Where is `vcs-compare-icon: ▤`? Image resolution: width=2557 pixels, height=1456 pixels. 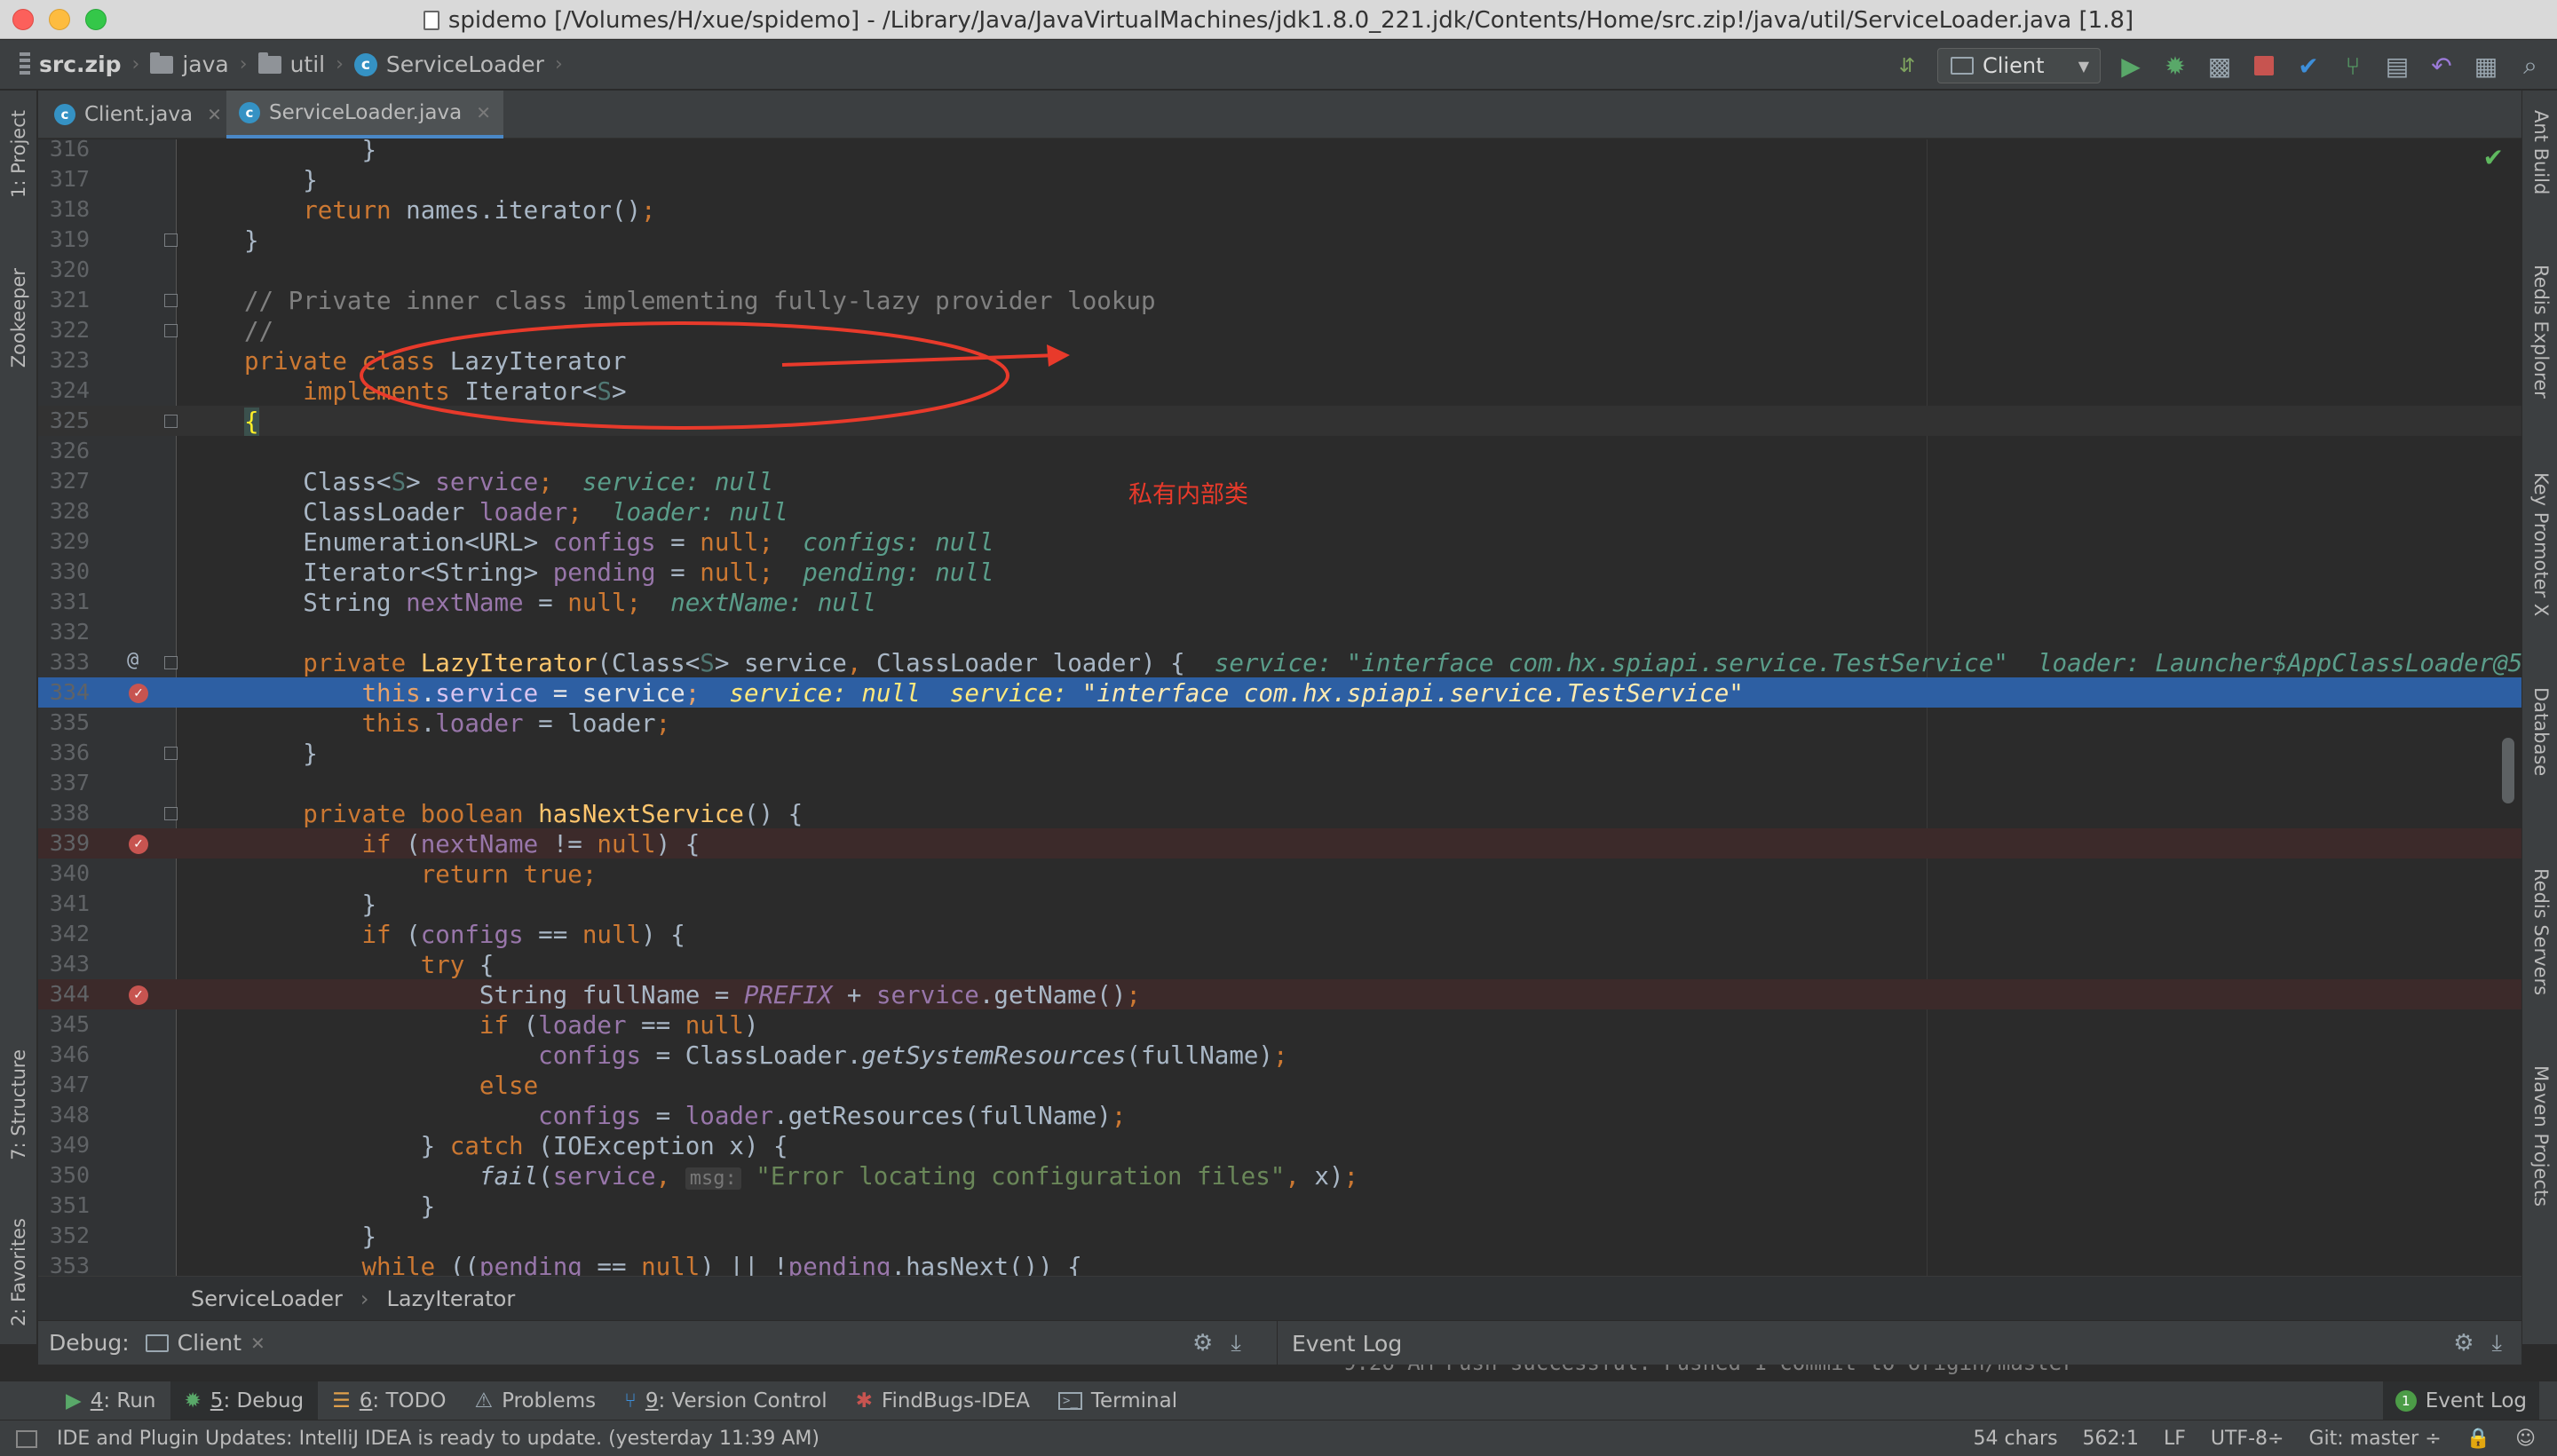
vcs-compare-icon: ▤ is located at coordinates (2397, 66).